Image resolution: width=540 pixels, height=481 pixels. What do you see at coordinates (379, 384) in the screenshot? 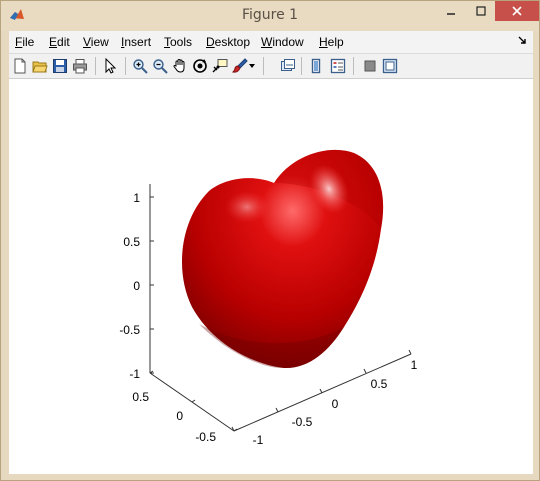
I see `x-tick-label: 0.5` at bounding box center [379, 384].